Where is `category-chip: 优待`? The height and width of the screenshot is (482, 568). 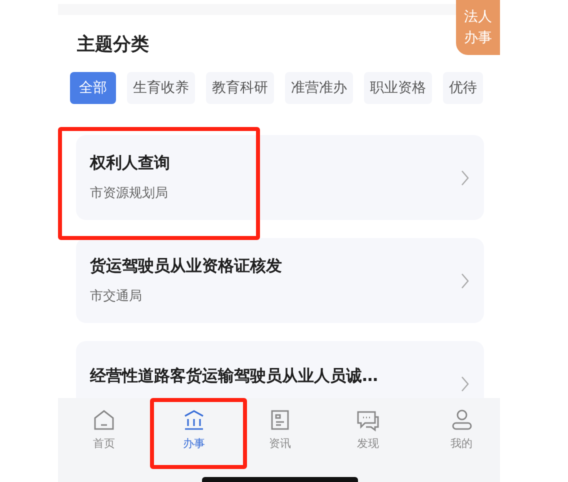 category-chip: 优待 is located at coordinates (463, 88).